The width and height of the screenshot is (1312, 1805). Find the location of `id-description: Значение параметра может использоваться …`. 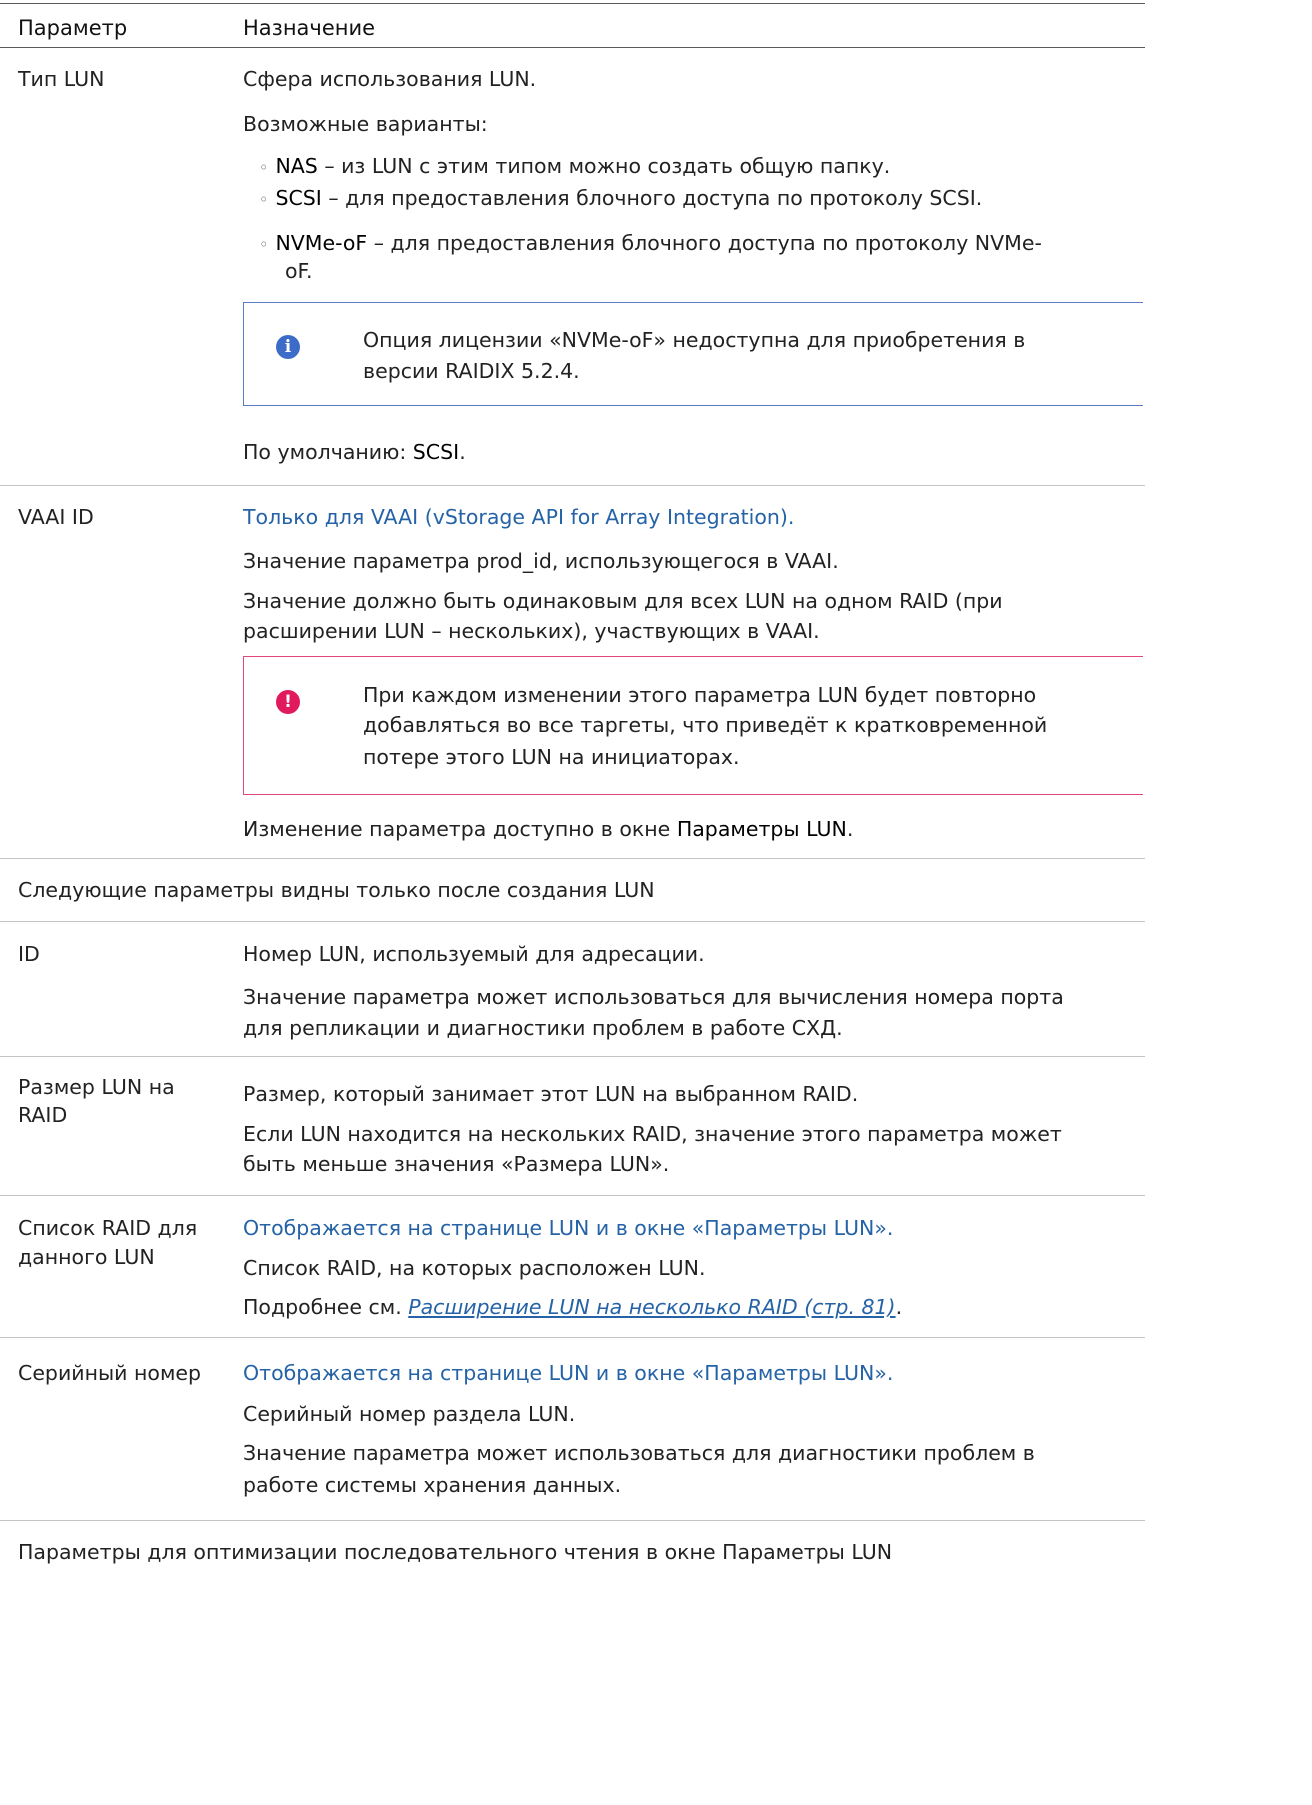

id-description: Значение параметра может использоваться … is located at coordinates (653, 997).